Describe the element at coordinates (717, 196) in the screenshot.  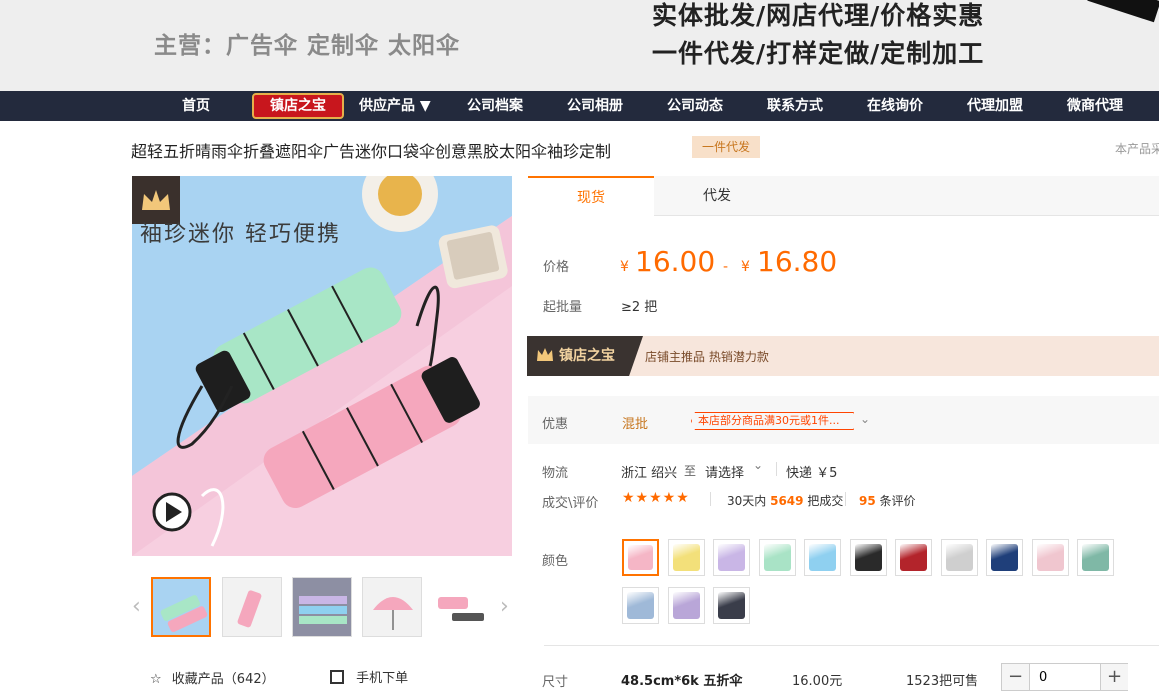
I see `tab-dropship: 代发` at that location.